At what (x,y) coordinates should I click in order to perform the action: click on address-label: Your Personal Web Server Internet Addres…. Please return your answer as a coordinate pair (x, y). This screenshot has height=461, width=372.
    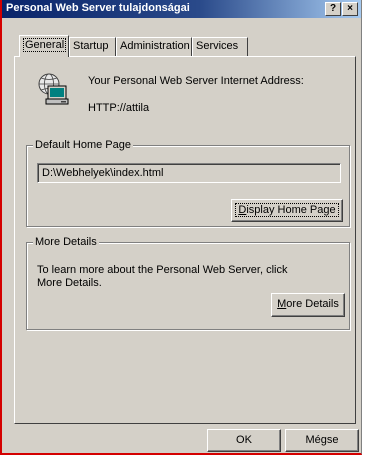
    Looking at the image, I should click on (196, 81).